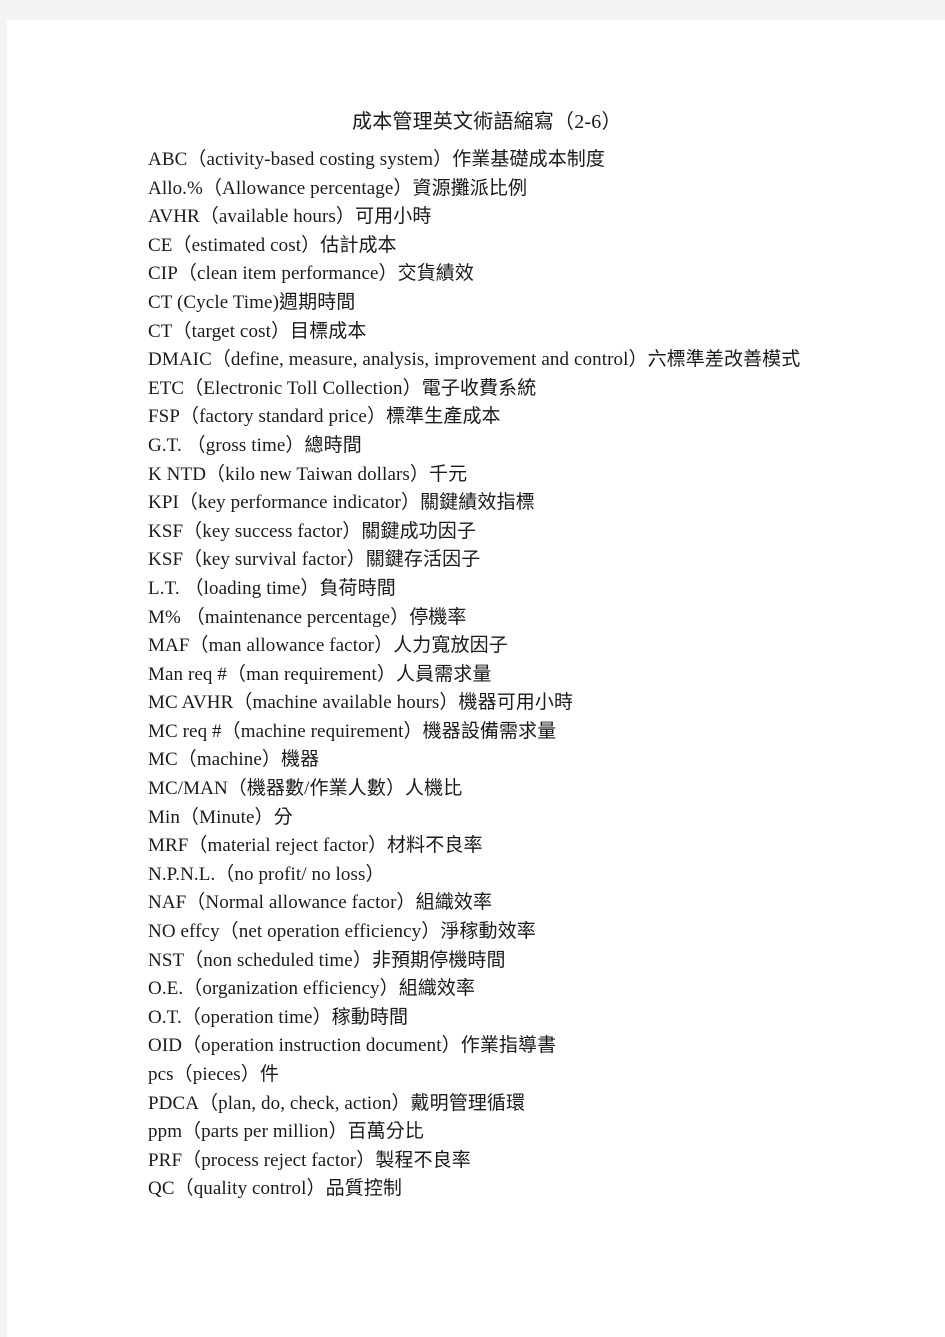 The width and height of the screenshot is (945, 1337). I want to click on list-item: QC（quality control）品質控制, so click(275, 1189).